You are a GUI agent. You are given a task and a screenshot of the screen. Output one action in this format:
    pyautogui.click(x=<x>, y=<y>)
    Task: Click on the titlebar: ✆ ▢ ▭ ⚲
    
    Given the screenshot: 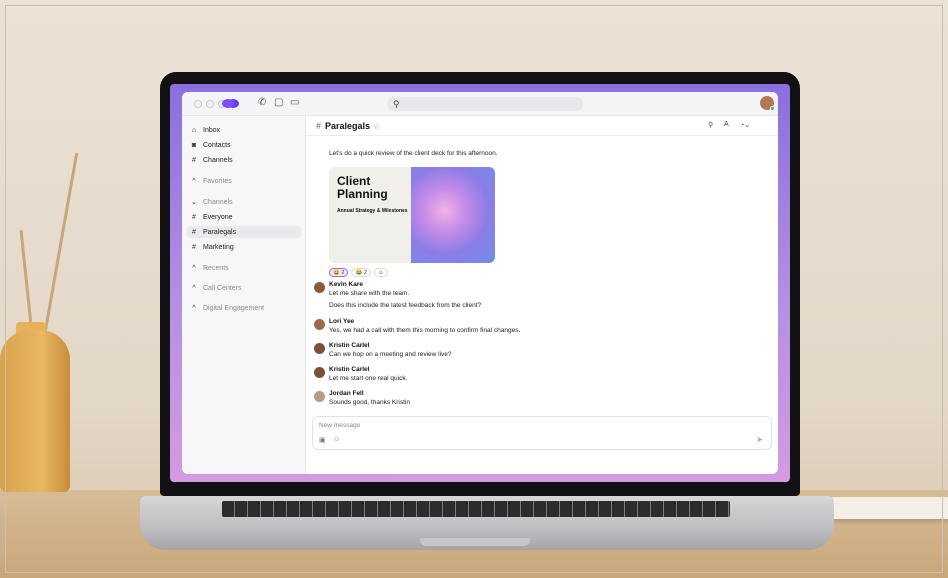 What is the action you would take?
    pyautogui.click(x=480, y=104)
    